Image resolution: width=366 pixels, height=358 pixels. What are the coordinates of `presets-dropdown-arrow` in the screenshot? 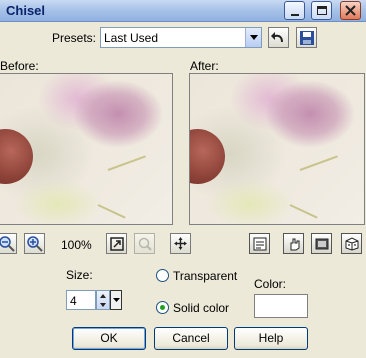 It's located at (253, 37).